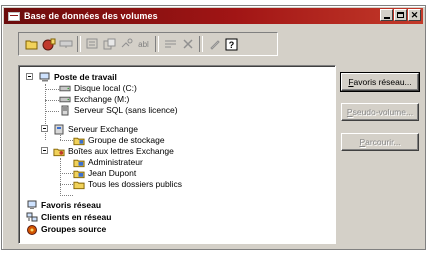 Image resolution: width=431 pixels, height=255 pixels. I want to click on tree-node-groupes-source: Groupes source, so click(66, 229).